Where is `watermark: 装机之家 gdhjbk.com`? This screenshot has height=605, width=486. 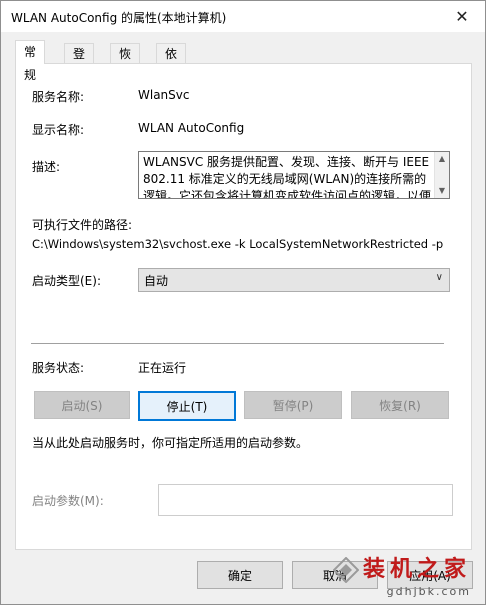 watermark: 装机之家 gdhjbk.com is located at coordinates (396, 577).